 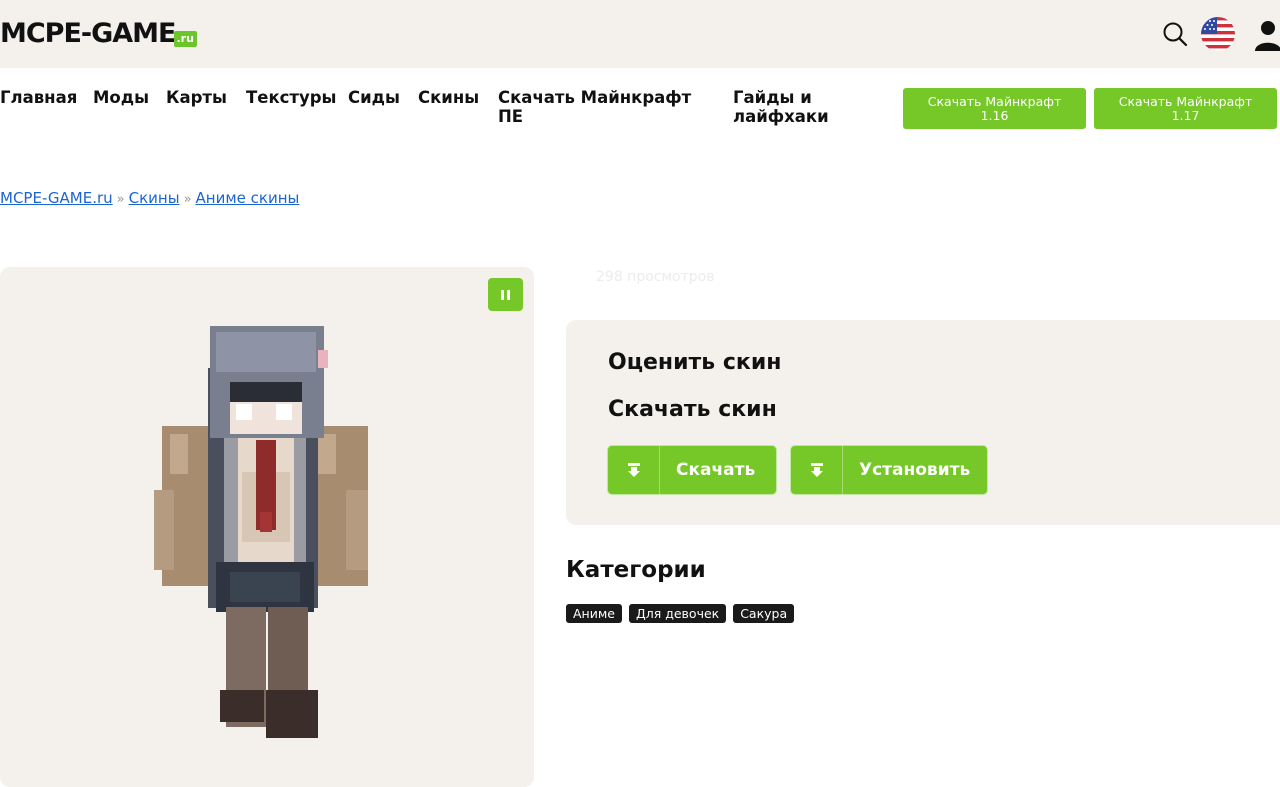 I want to click on nav-item-download-pe-line1: Скачать Майнкрафт, so click(x=595, y=97).